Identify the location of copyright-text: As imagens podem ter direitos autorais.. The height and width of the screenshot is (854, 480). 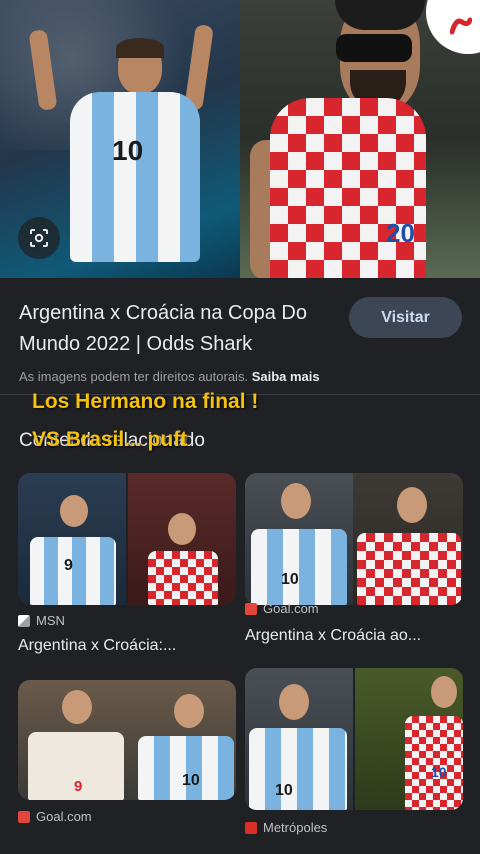
(134, 376).